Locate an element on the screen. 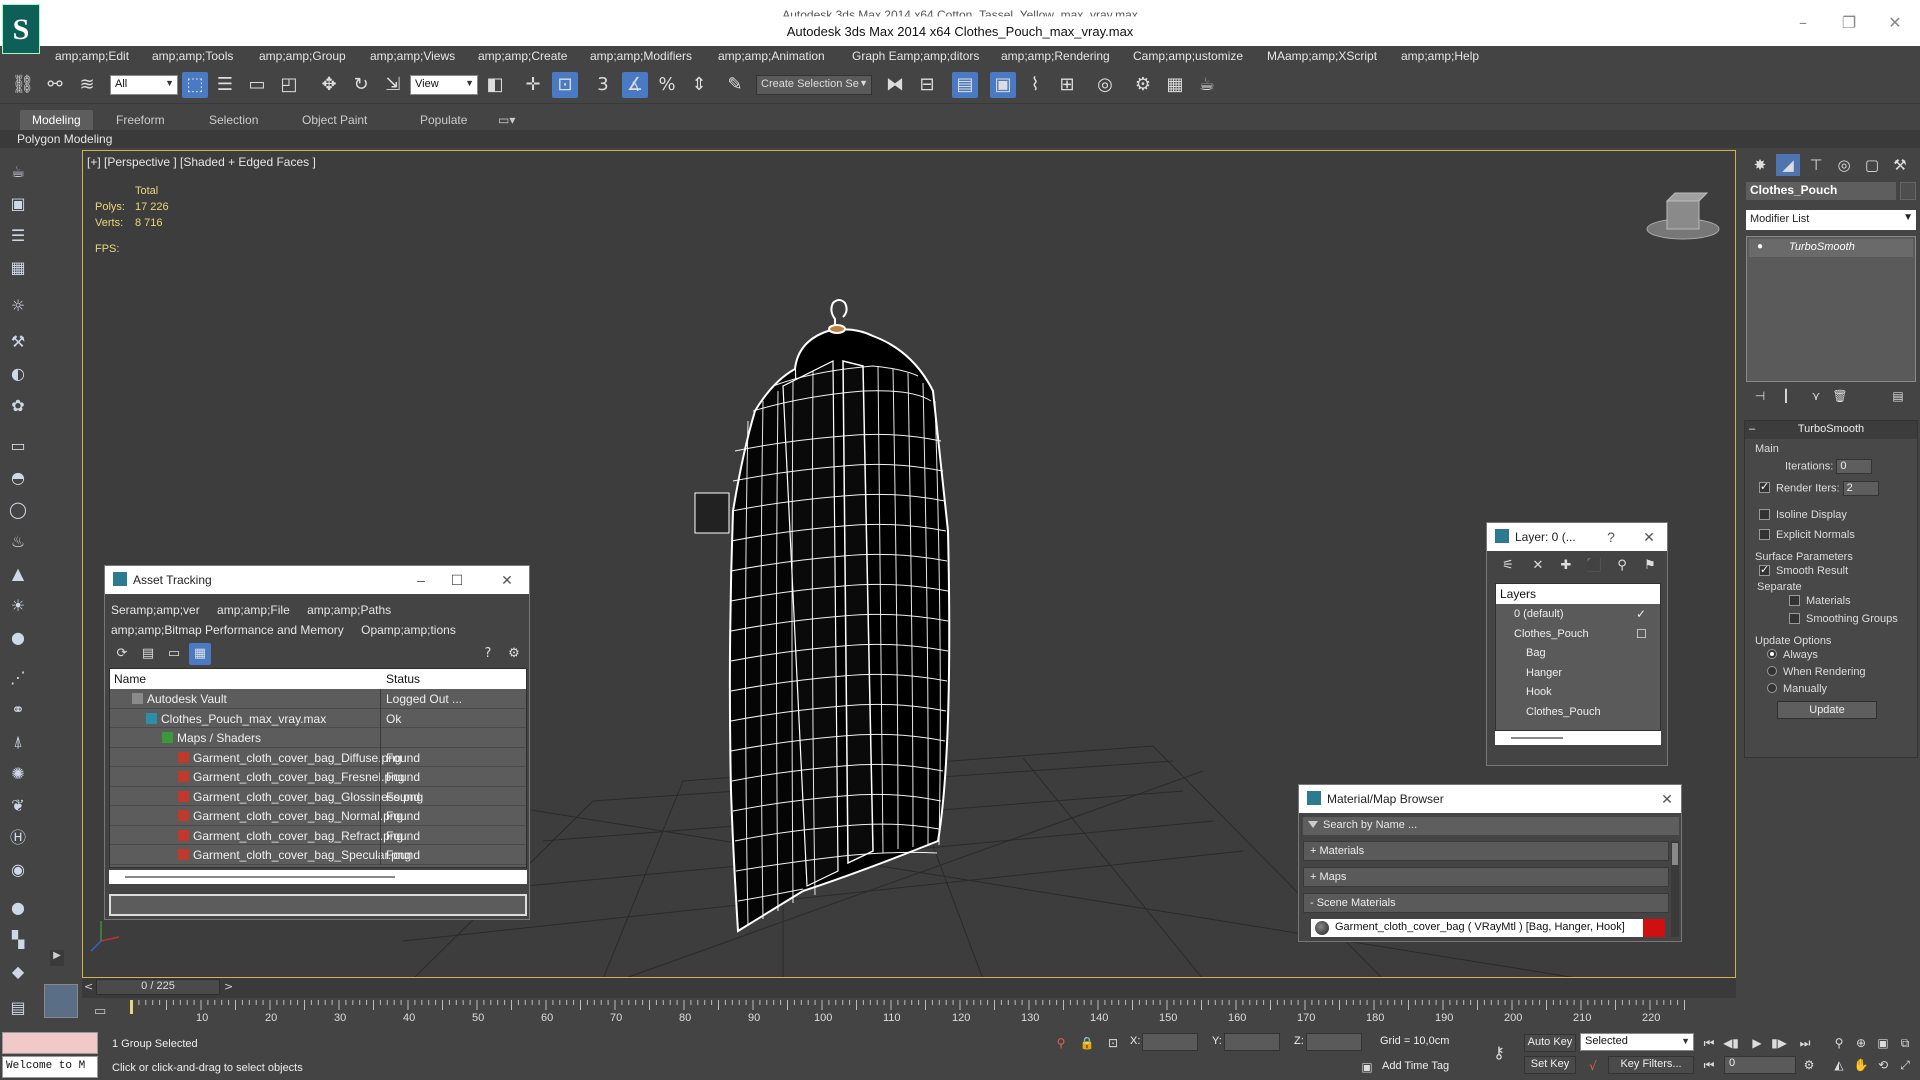  configure-sets-icon: ▤ is located at coordinates (1898, 396).